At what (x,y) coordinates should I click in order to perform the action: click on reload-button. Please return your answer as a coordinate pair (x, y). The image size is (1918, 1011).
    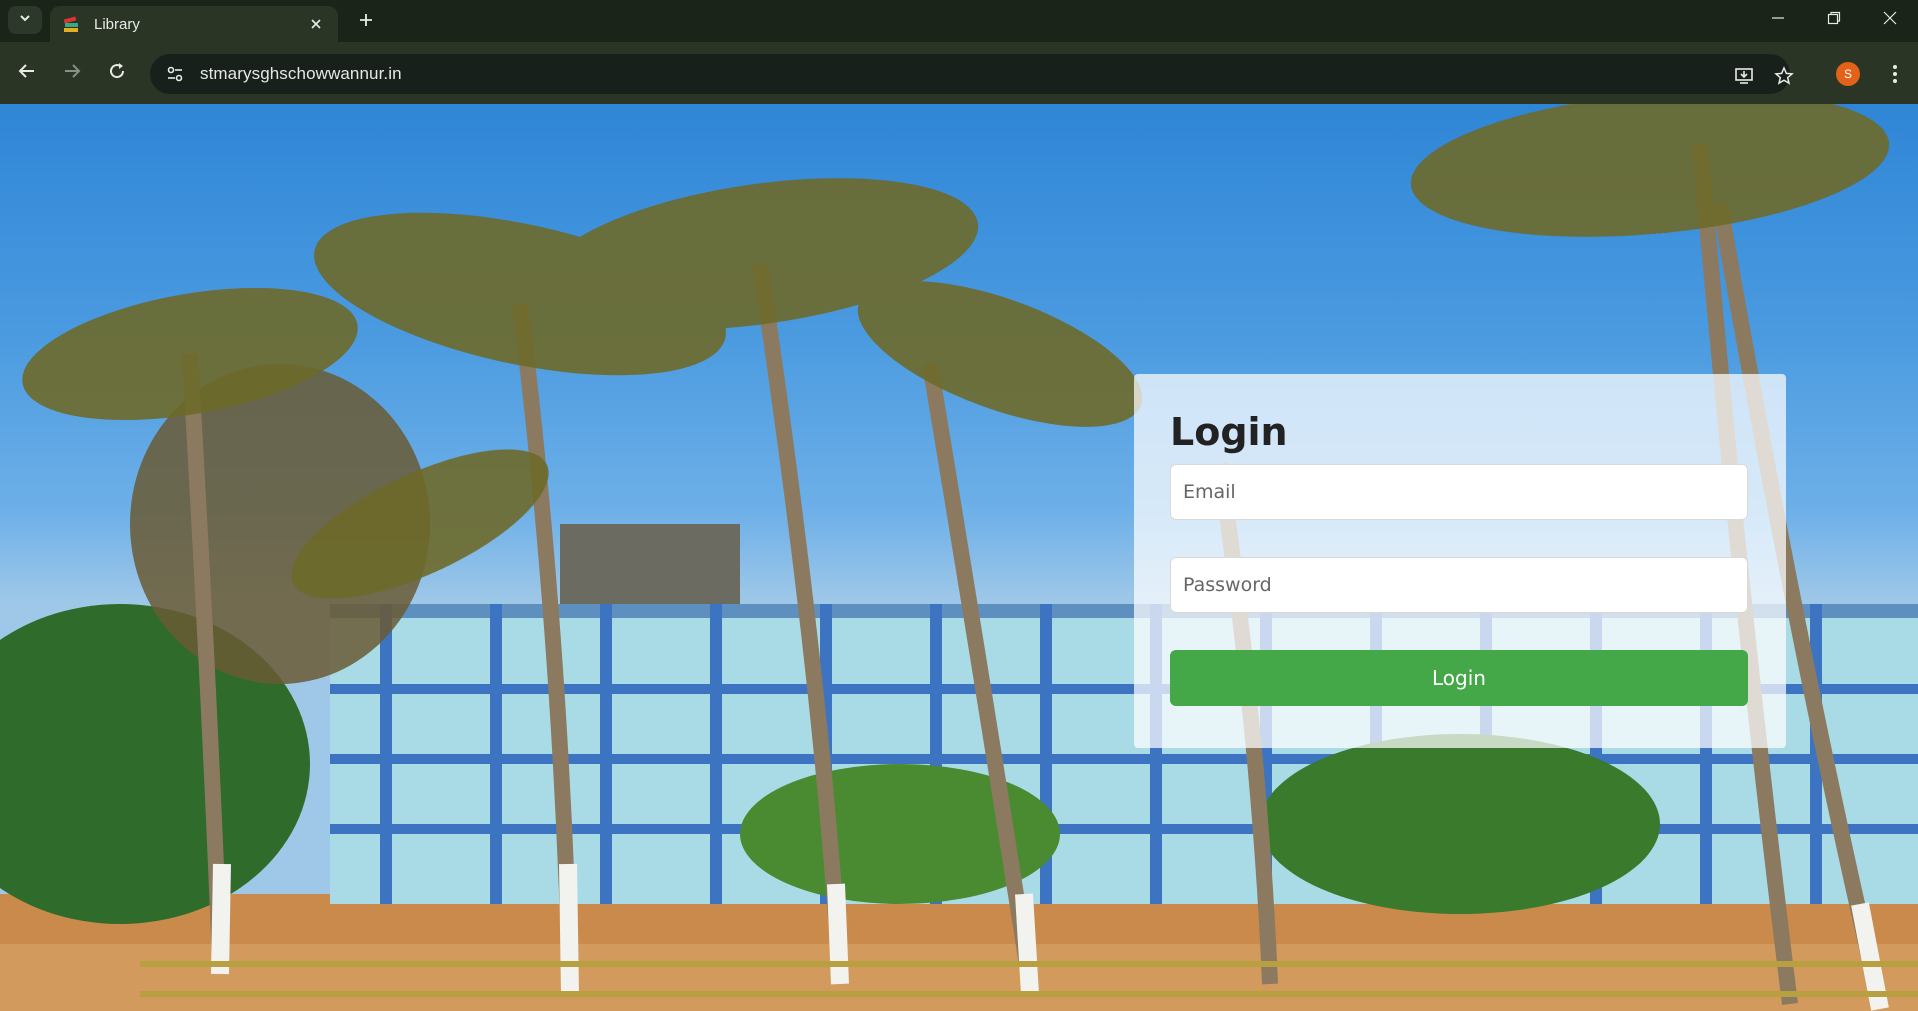
    Looking at the image, I should click on (117, 73).